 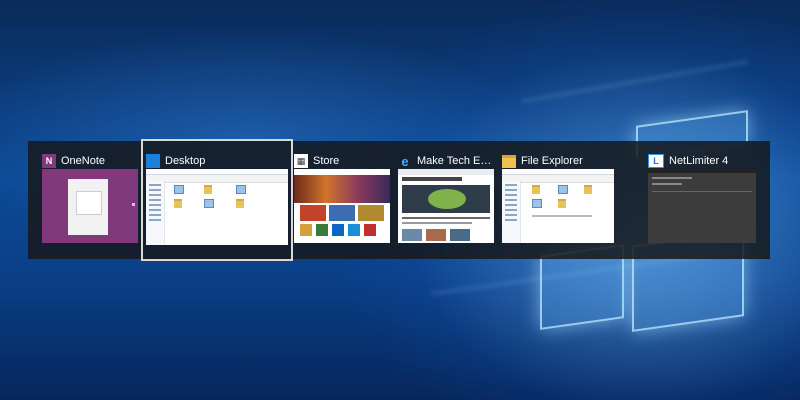 What do you see at coordinates (509, 161) in the screenshot?
I see `file-explorer-icon` at bounding box center [509, 161].